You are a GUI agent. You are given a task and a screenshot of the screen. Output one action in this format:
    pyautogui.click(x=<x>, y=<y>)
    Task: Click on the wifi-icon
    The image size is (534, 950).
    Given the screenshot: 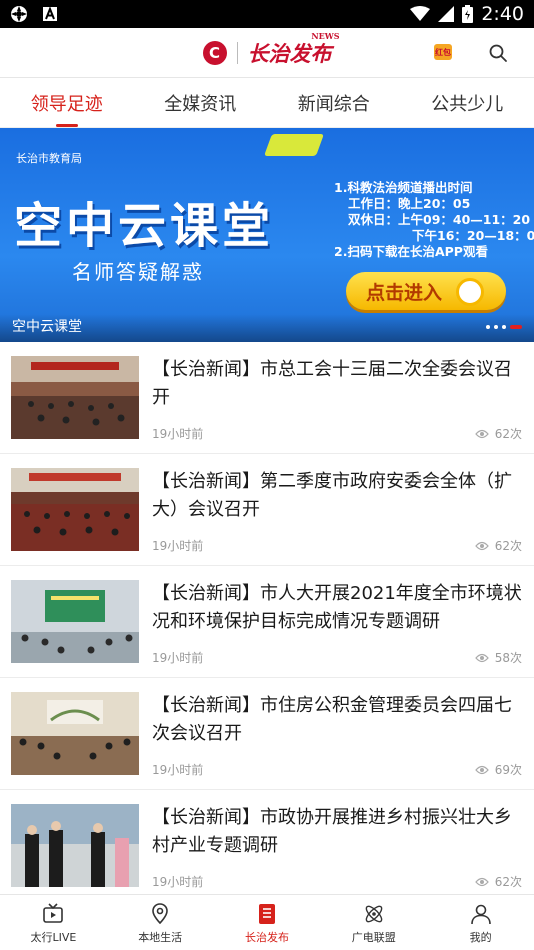 What is the action you would take?
    pyautogui.click(x=420, y=13)
    